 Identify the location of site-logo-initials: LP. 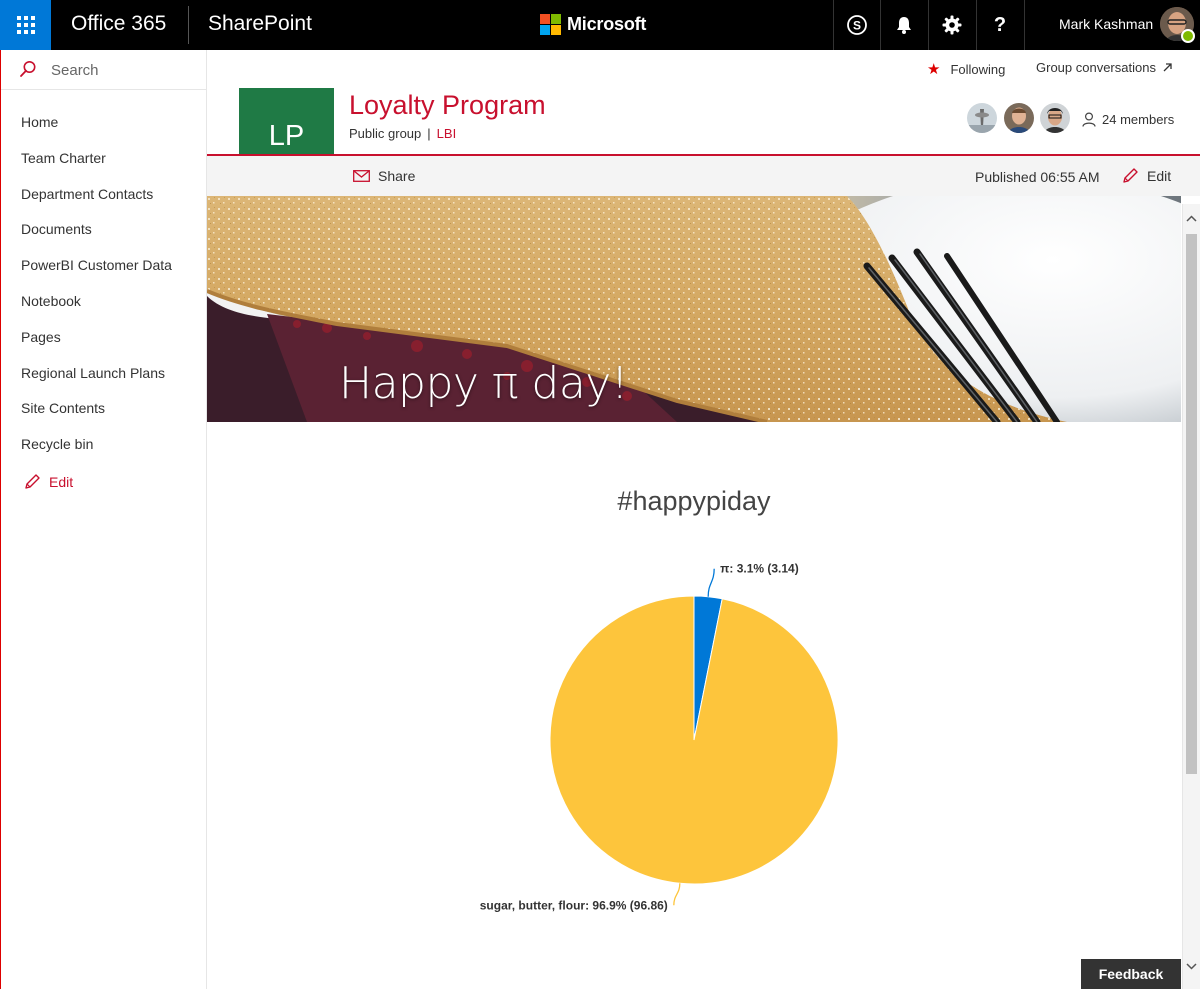
(286, 135).